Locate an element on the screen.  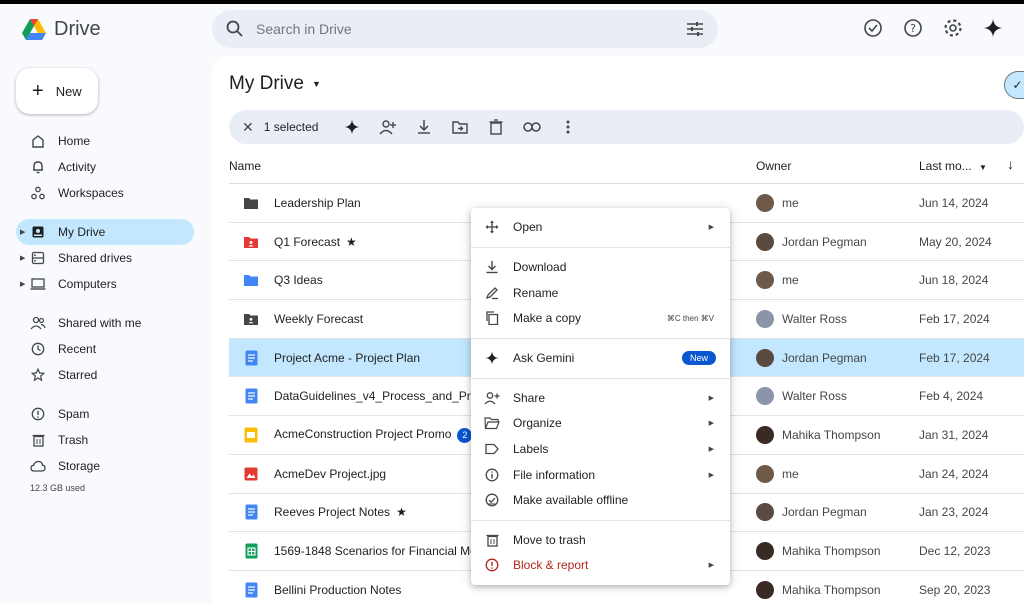
download-icon is located at coordinates (424, 127).